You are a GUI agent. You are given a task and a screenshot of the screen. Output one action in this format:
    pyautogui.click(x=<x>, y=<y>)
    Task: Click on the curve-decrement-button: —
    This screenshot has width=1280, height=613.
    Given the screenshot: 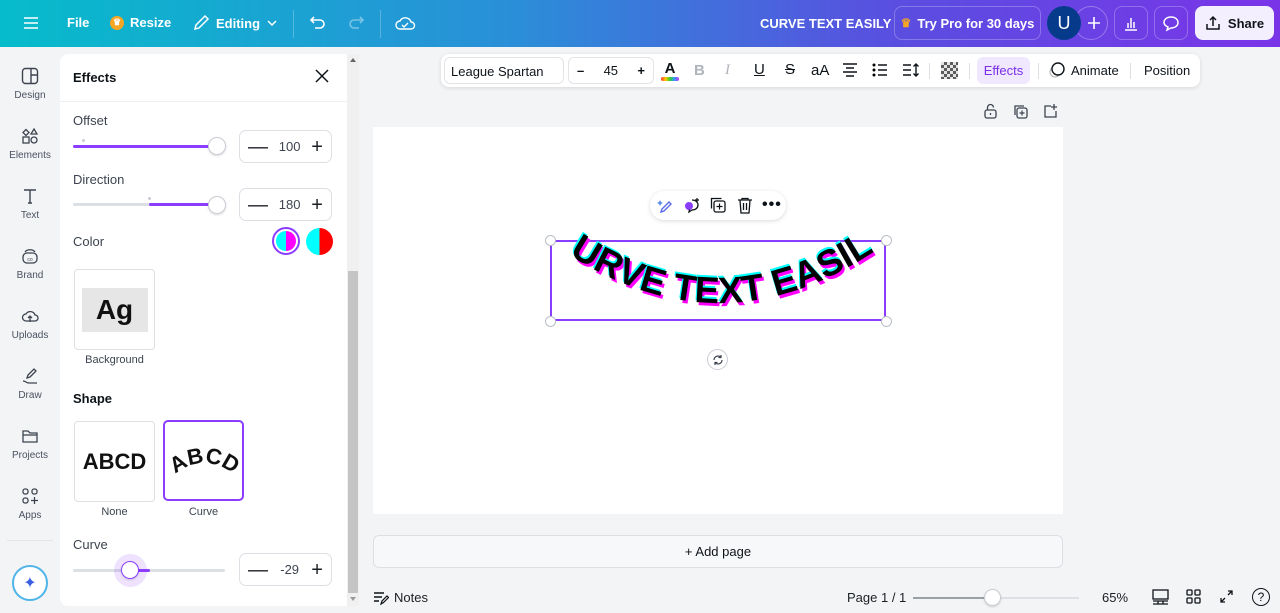 What is the action you would take?
    pyautogui.click(x=258, y=570)
    